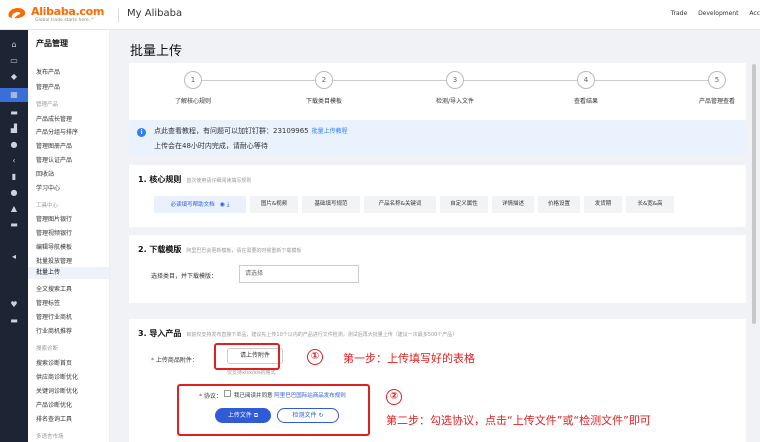  Describe the element at coordinates (14, 113) in the screenshot. I see `message-icon: ▬` at that location.